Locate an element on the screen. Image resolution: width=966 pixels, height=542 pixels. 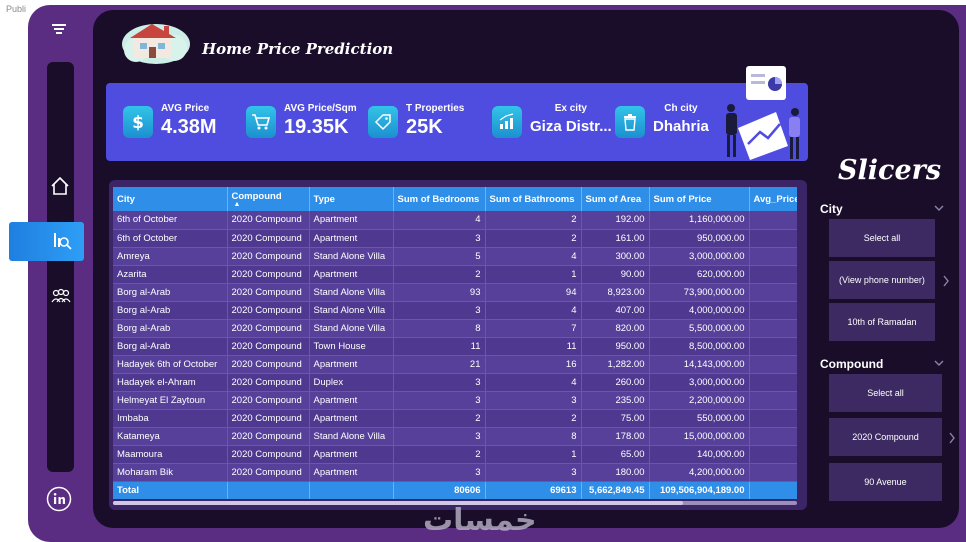
table-cell: 4 is located at coordinates (533, 256).